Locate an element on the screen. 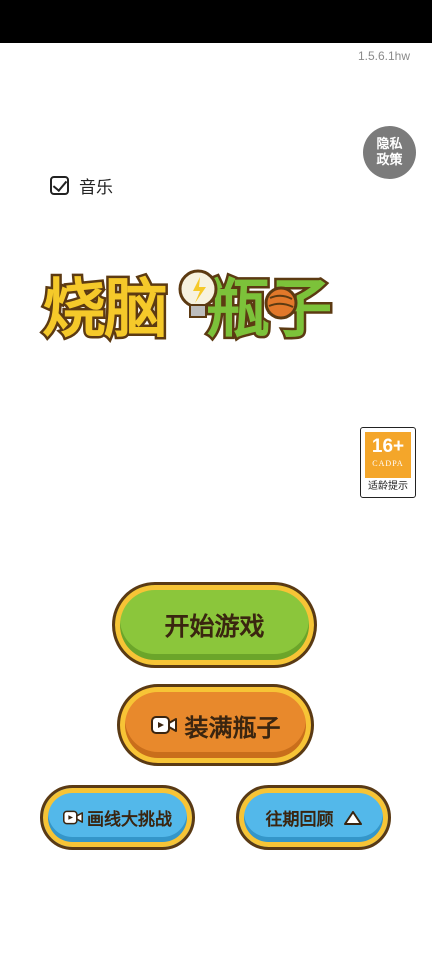 Image resolution: width=432 pixels, height=964 pixels. age-rating-badge: 16+ CADPA 适龄提示 is located at coordinates (388, 462).